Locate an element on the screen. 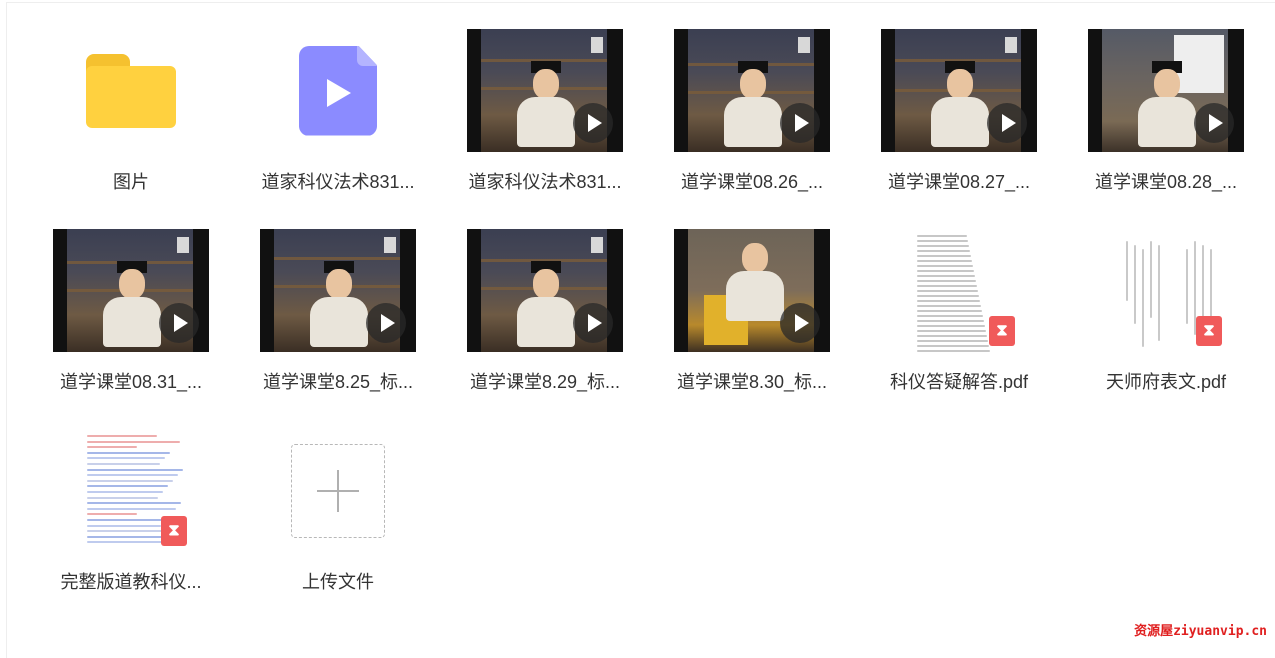 The height and width of the screenshot is (658, 1275). file-item-pdf: ⧗ 科仪答疑解答.pdf is located at coordinates (959, 318).